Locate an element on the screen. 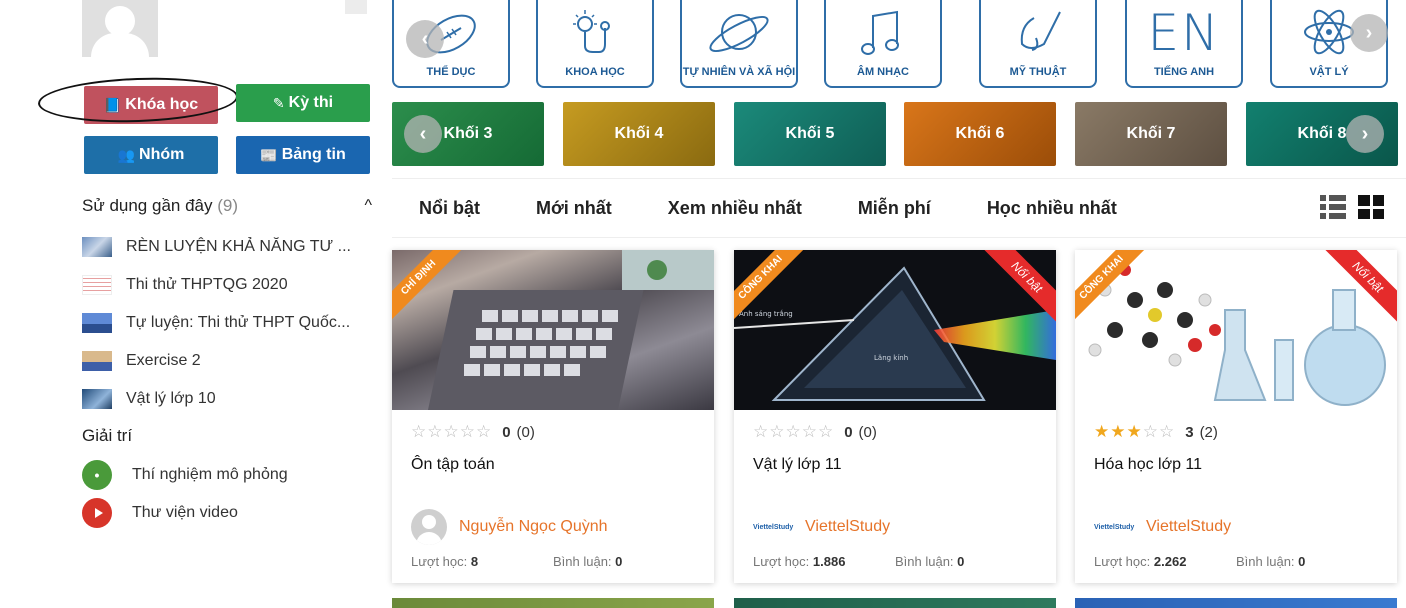 The width and height of the screenshot is (1406, 608). news-button-label: Bảng tin is located at coordinates (313, 154).